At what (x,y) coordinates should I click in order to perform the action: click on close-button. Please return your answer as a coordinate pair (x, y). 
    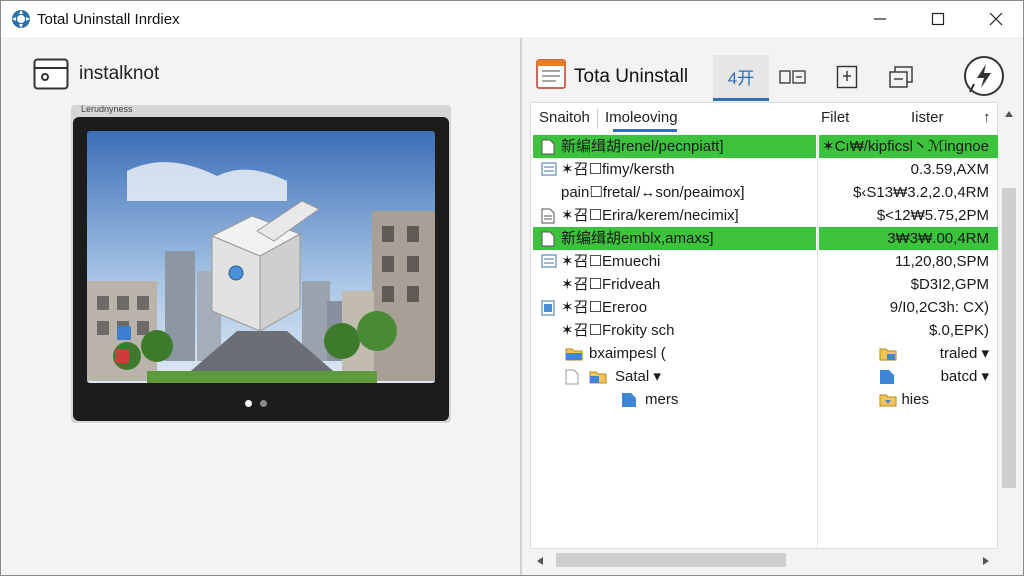
    Looking at the image, I should click on (995, 19).